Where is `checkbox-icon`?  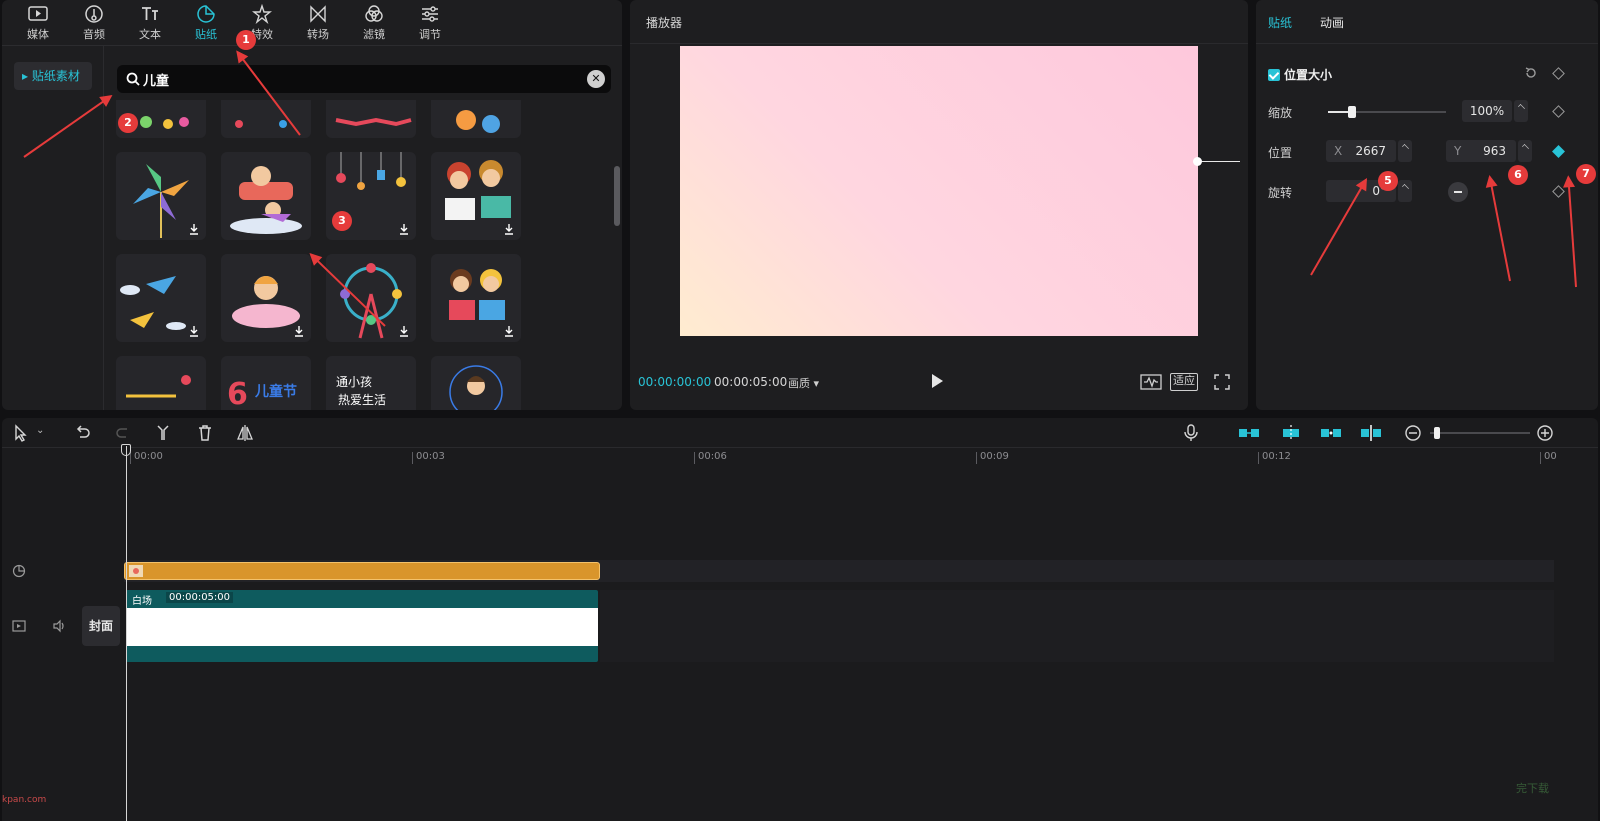 checkbox-icon is located at coordinates (1274, 75).